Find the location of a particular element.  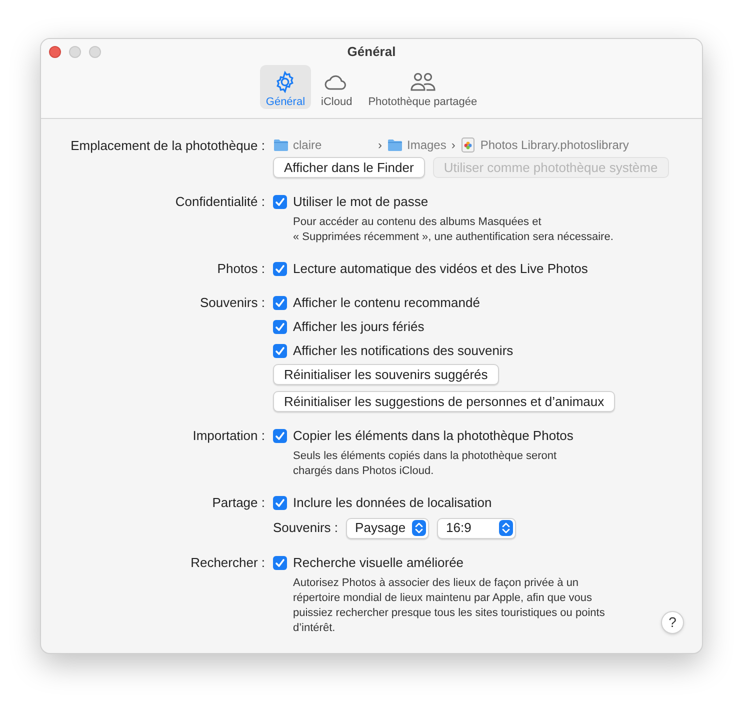

description-text: « Supprimées récemment », une authentification sera nécessaire. is located at coordinates (453, 237).